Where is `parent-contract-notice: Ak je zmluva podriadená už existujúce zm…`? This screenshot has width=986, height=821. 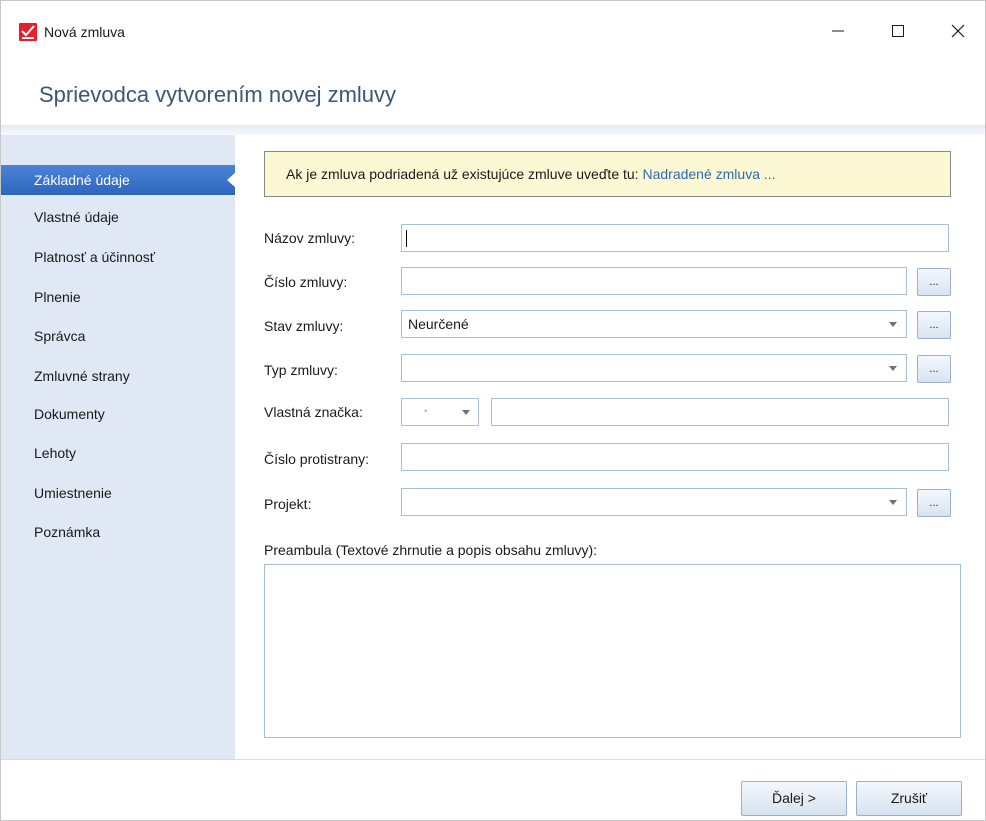 parent-contract-notice: Ak je zmluva podriadená už existujúce zm… is located at coordinates (607, 174).